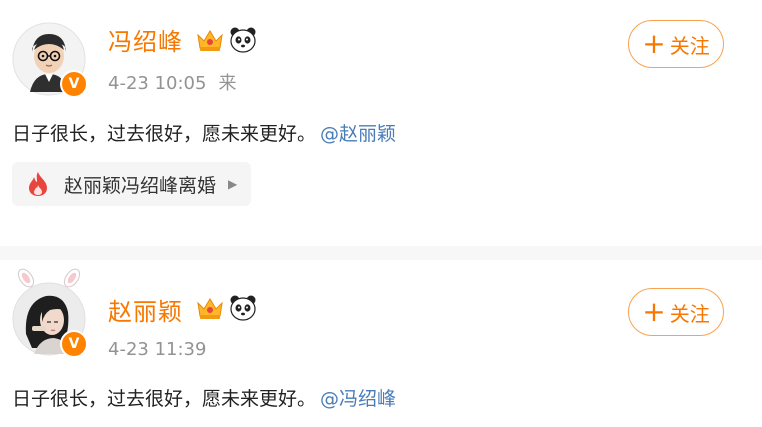 The image size is (762, 427). What do you see at coordinates (145, 309) in the screenshot?
I see `username: 赵丽颖` at bounding box center [145, 309].